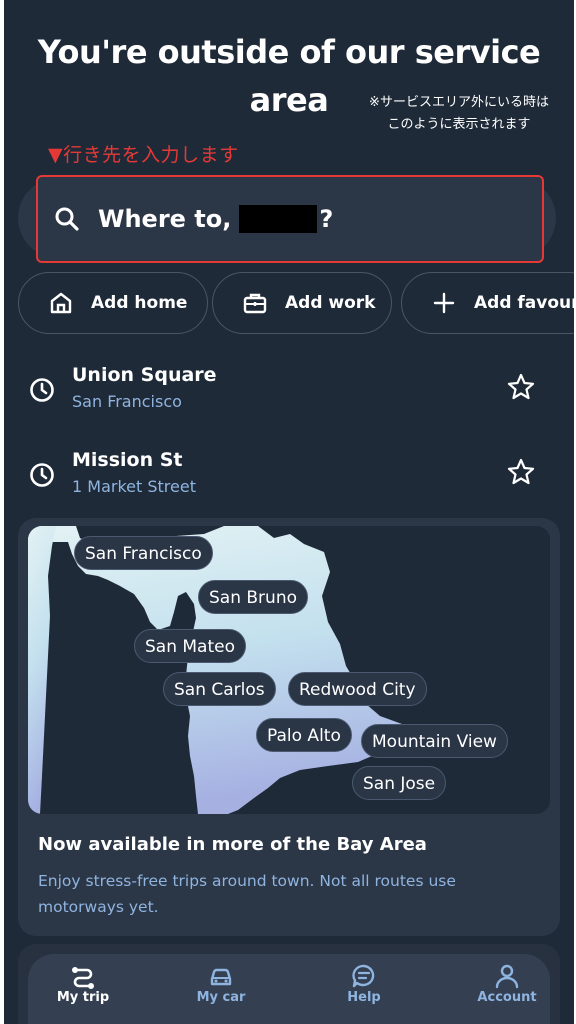 This screenshot has height=1024, width=576. What do you see at coordinates (459, 102) in the screenshot?
I see `annotation-note-line1: ※サービスエリア外にいる時は` at bounding box center [459, 102].